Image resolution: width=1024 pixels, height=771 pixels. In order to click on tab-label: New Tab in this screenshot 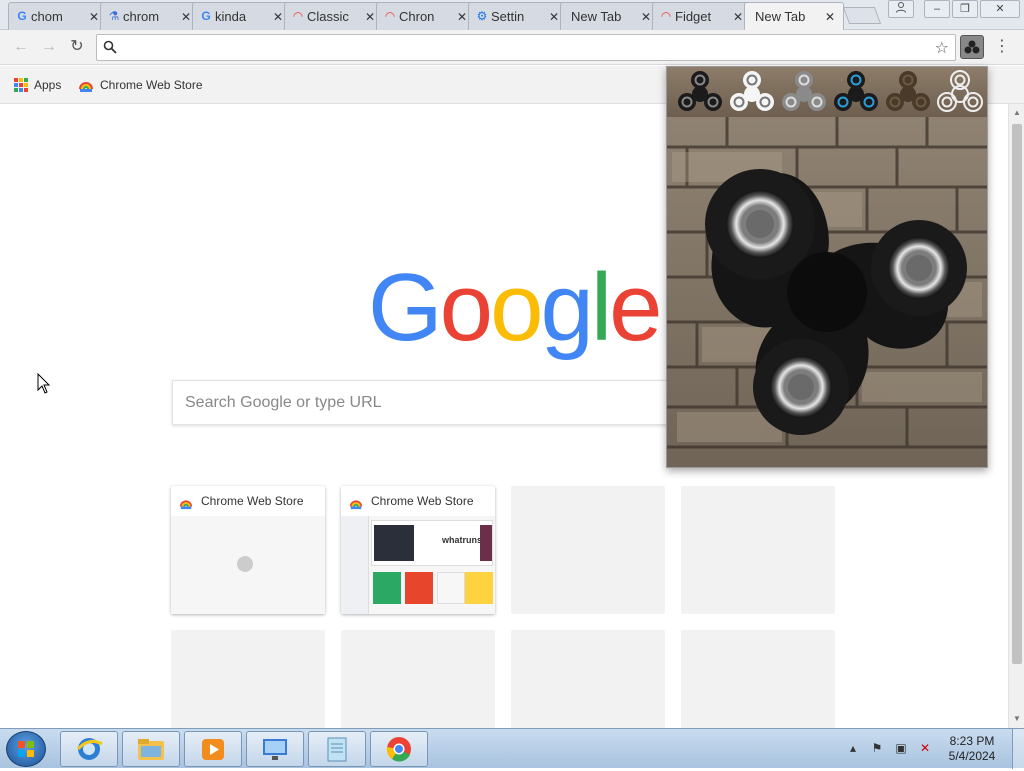, I will do `click(596, 16)`.